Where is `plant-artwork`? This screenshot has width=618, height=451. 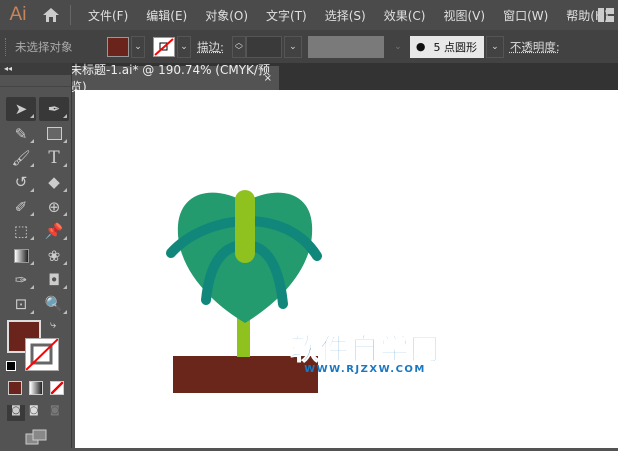 plant-artwork is located at coordinates (244, 291).